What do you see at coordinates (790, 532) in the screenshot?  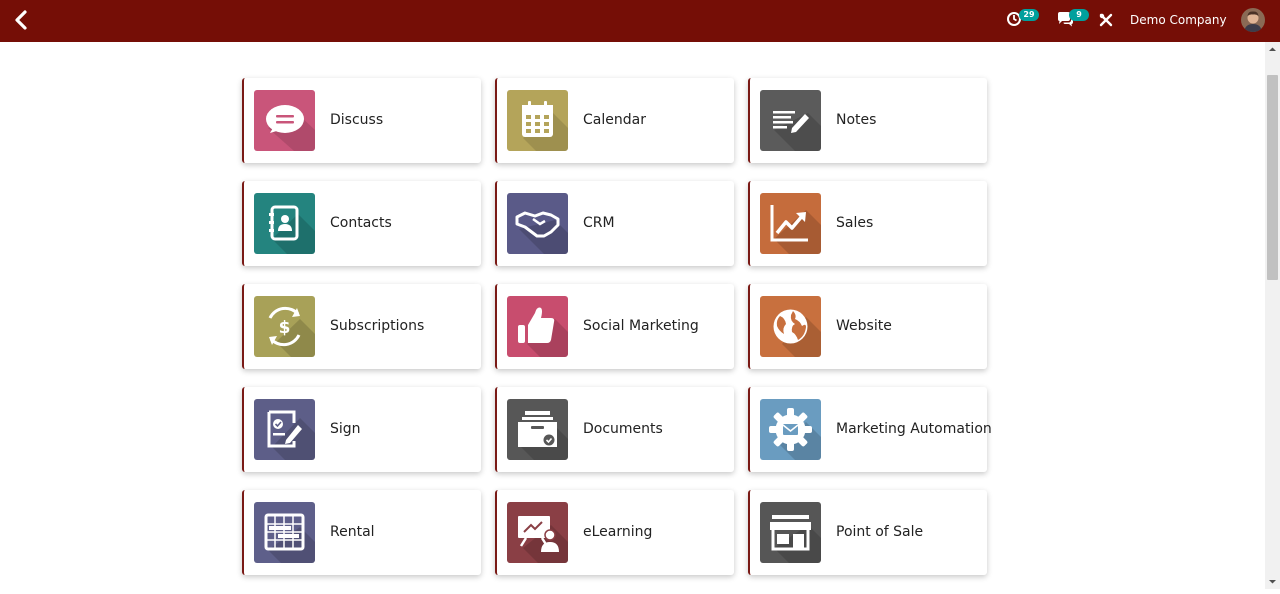 I see `store-icon` at bounding box center [790, 532].